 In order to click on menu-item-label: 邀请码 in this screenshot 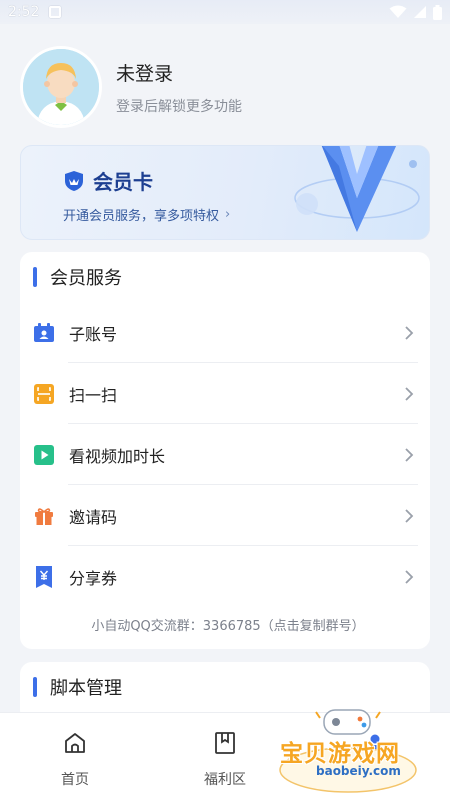, I will do `click(93, 517)`.